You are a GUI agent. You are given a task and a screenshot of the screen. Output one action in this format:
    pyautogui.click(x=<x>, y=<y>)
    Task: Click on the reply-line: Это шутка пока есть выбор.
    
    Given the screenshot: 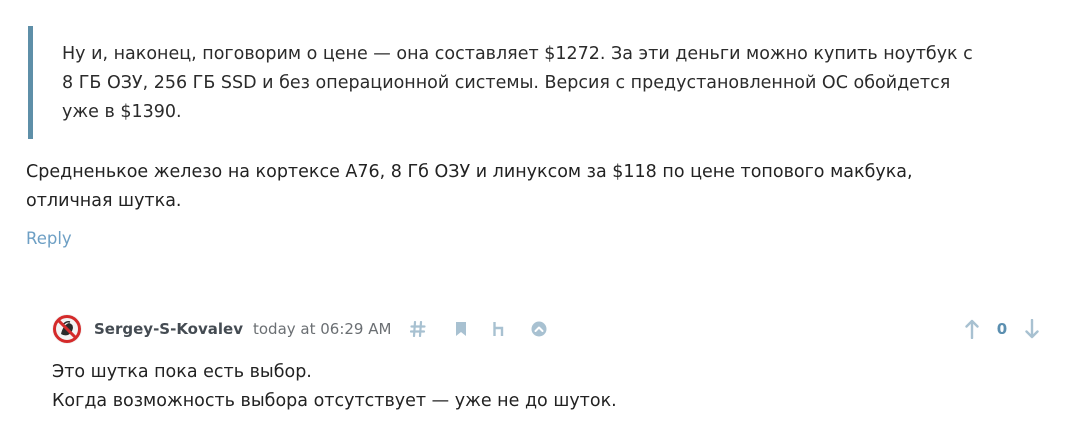 What is the action you would take?
    pyautogui.click(x=182, y=372)
    